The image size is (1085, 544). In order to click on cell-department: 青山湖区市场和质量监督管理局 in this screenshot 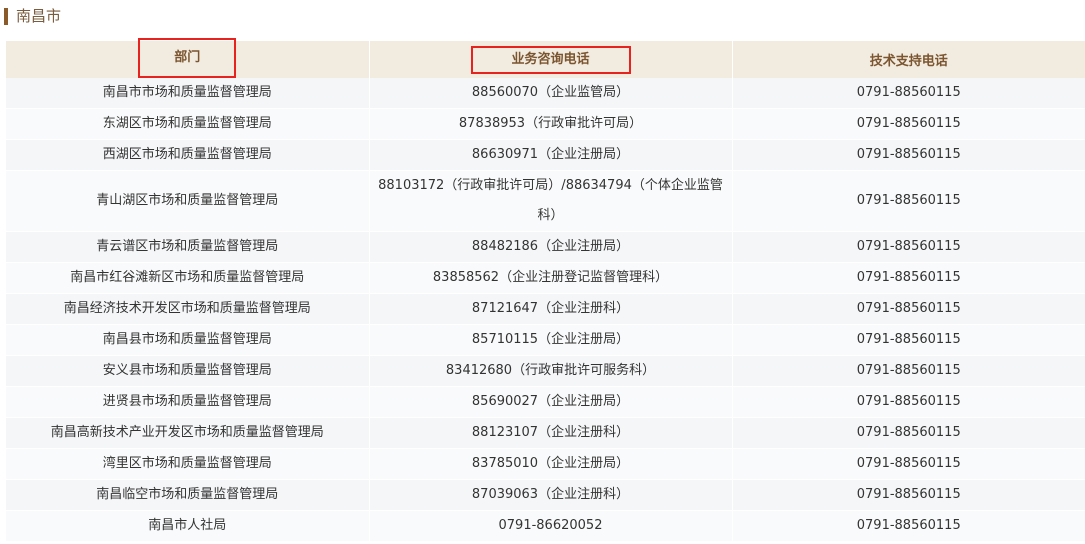, I will do `click(188, 201)`.